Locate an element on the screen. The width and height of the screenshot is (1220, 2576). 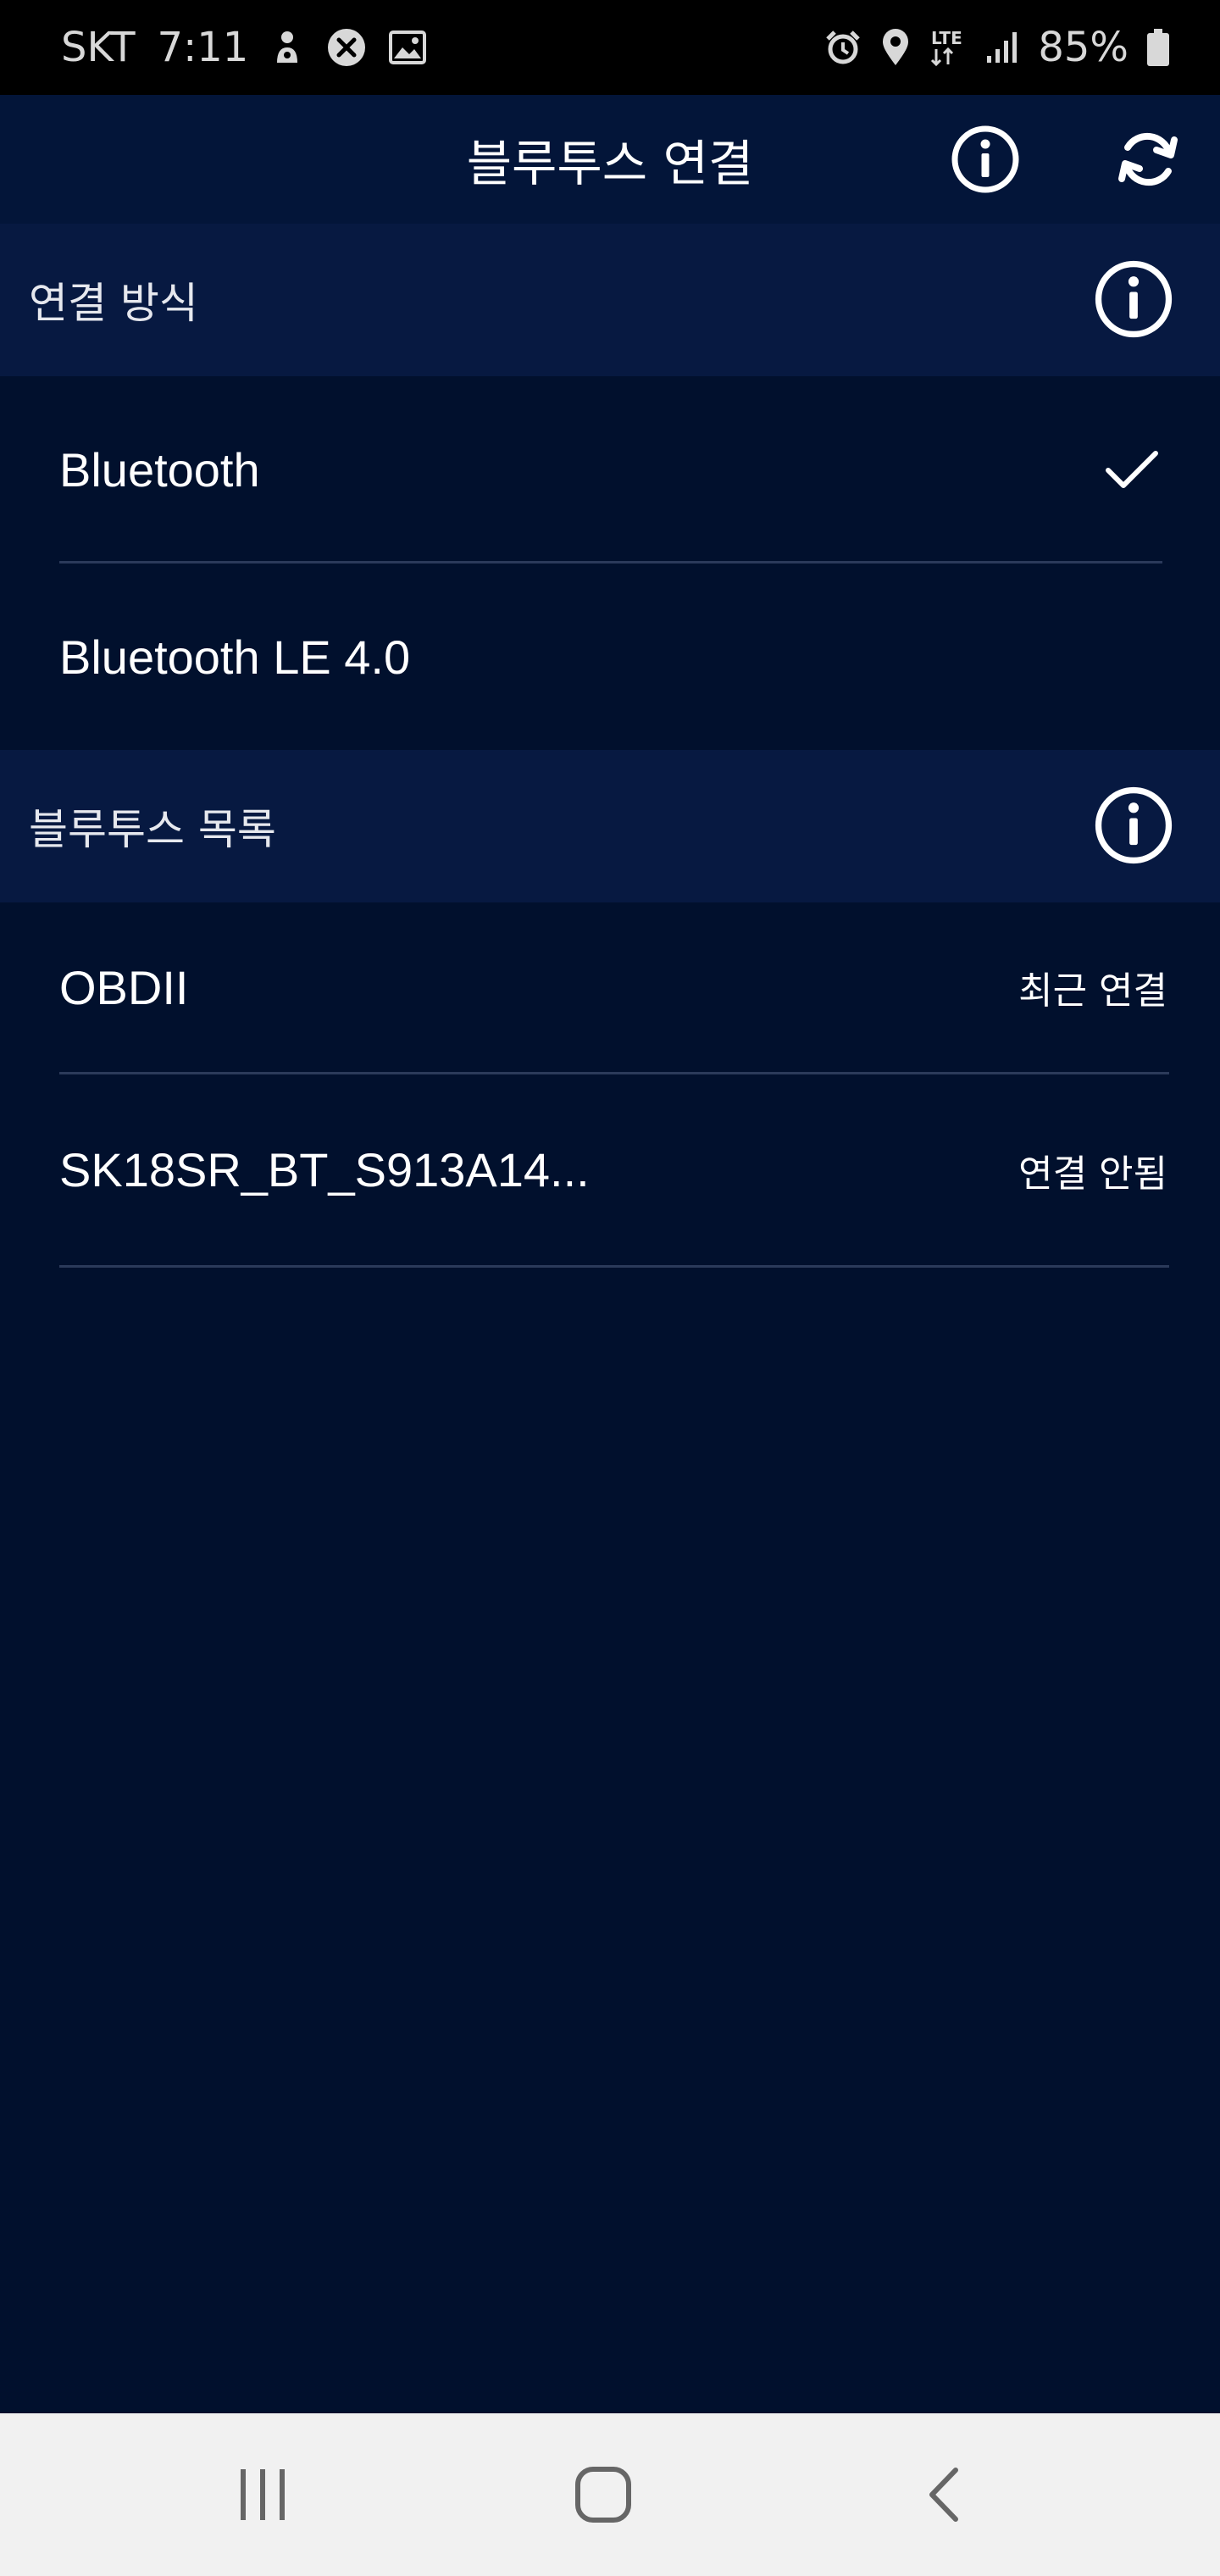
device-list-title: 블루투스 목록 is located at coordinates (152, 829).